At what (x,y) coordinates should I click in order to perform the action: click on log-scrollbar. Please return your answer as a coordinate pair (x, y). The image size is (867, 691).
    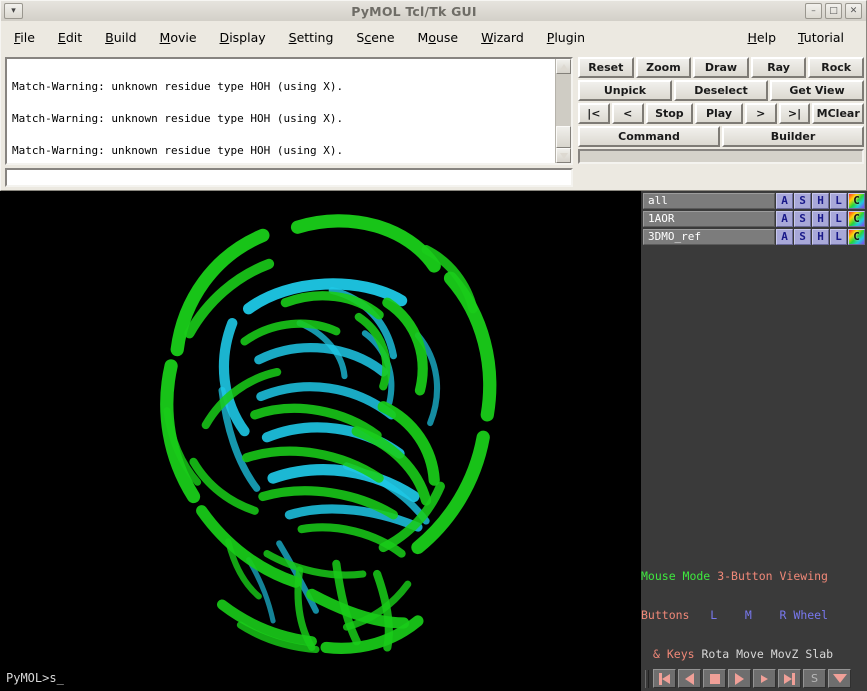
    Looking at the image, I should click on (563, 111).